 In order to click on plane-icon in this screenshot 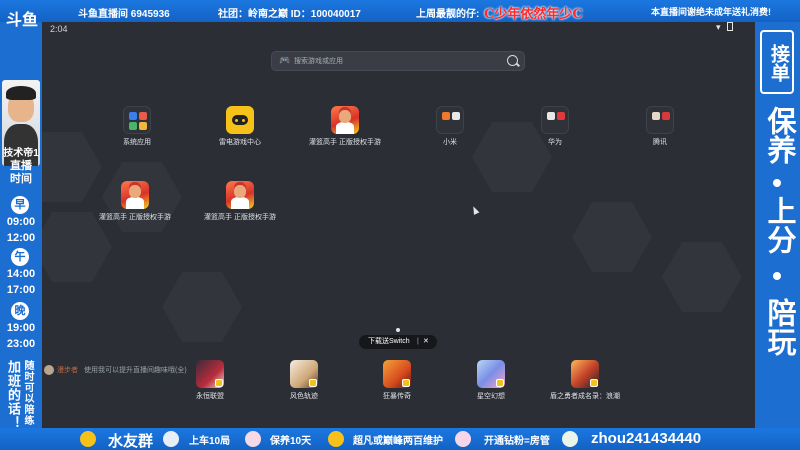, I will do `click(171, 439)`.